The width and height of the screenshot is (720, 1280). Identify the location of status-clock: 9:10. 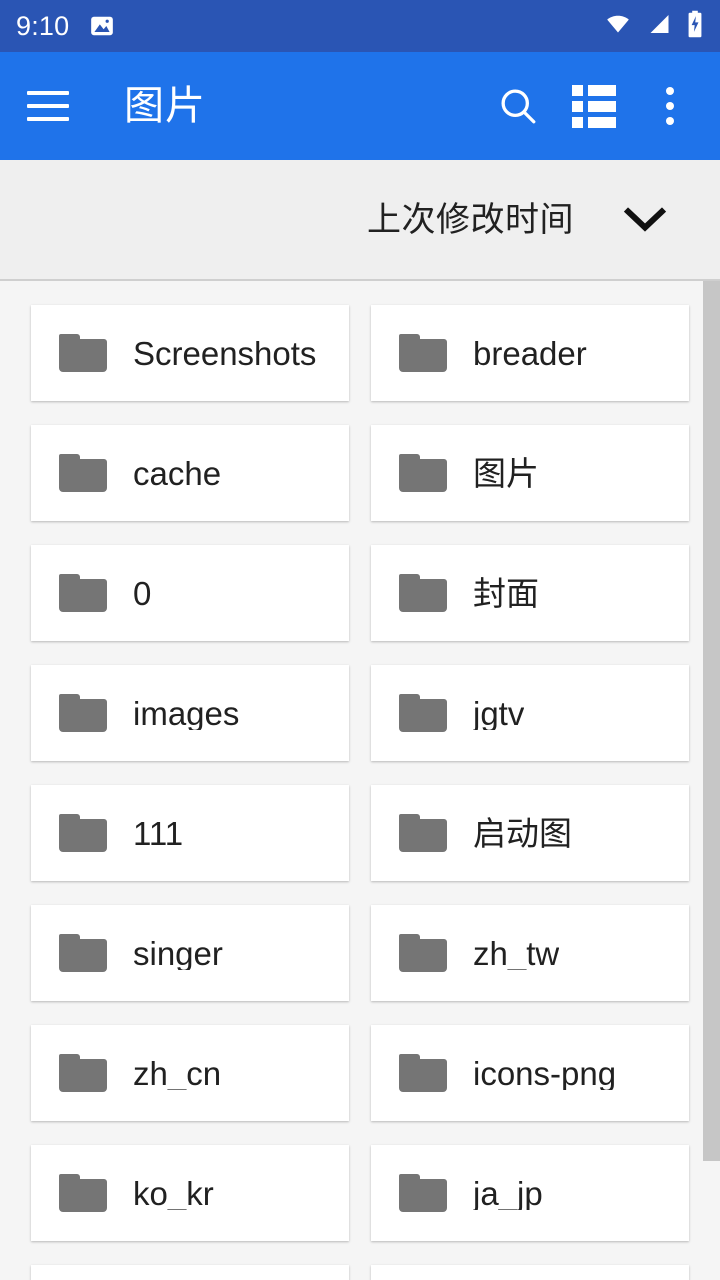
(43, 25).